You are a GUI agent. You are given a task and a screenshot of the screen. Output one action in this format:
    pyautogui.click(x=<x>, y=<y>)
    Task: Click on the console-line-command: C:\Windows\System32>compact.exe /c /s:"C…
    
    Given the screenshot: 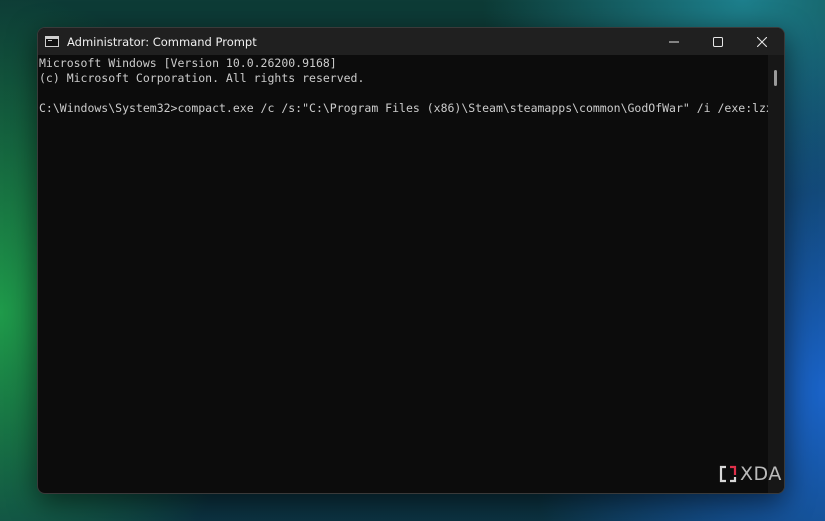 What is the action you would take?
    pyautogui.click(x=405, y=108)
    